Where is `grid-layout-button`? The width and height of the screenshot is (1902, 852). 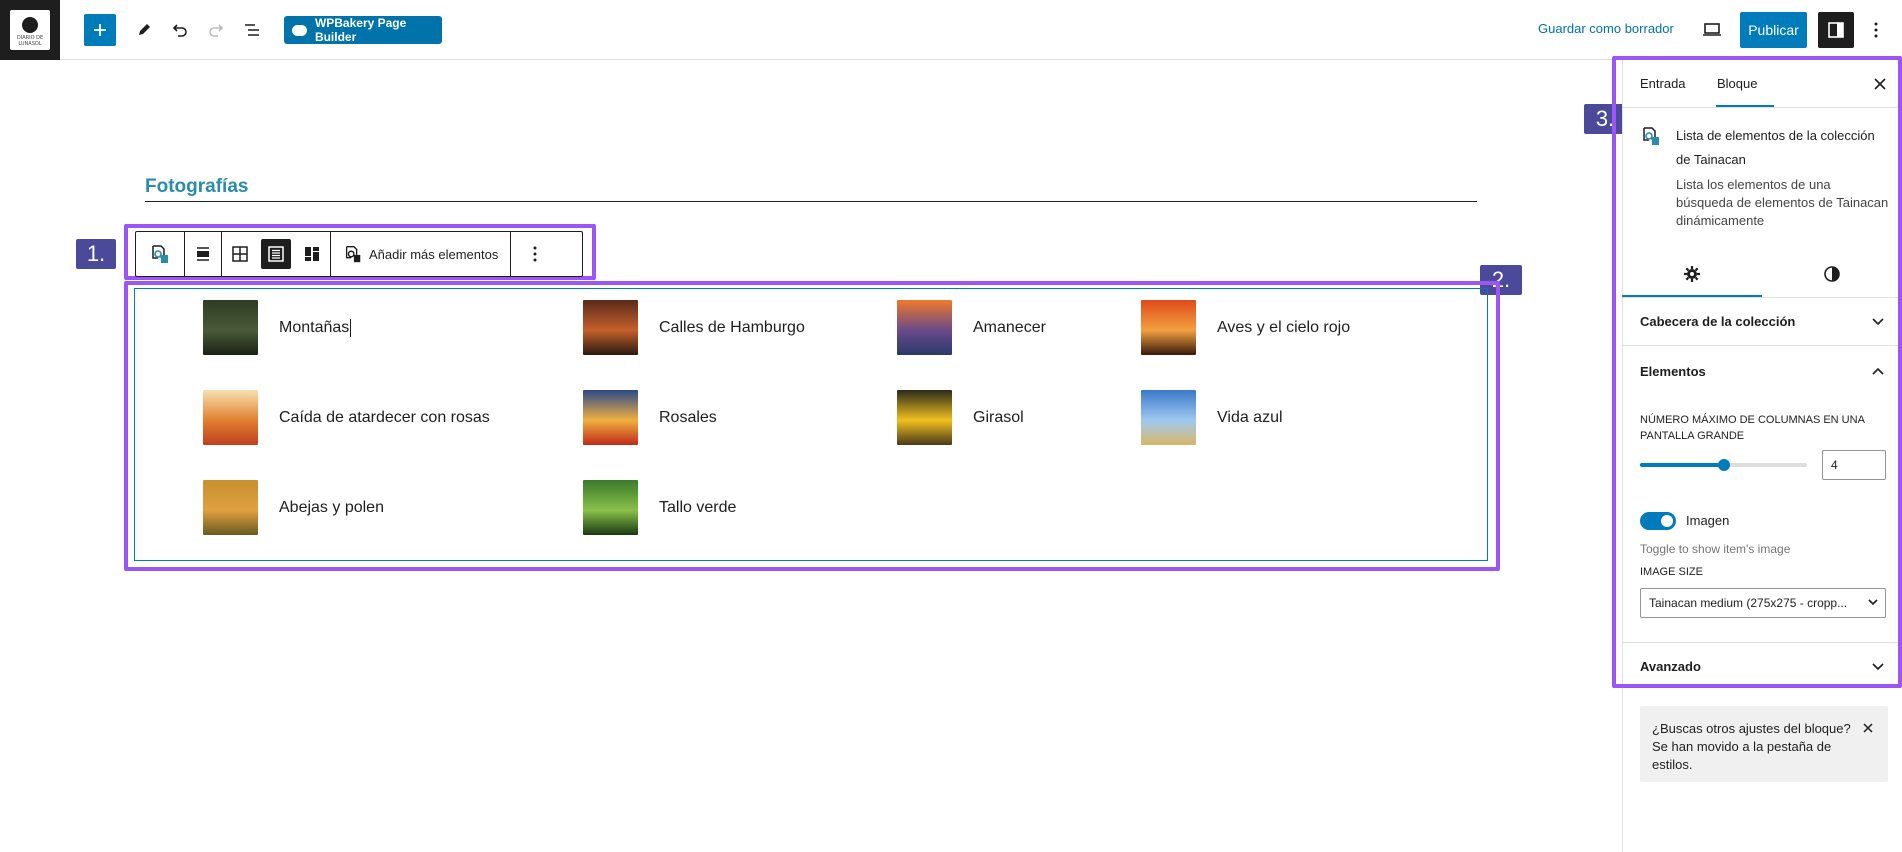
grid-layout-button is located at coordinates (240, 254).